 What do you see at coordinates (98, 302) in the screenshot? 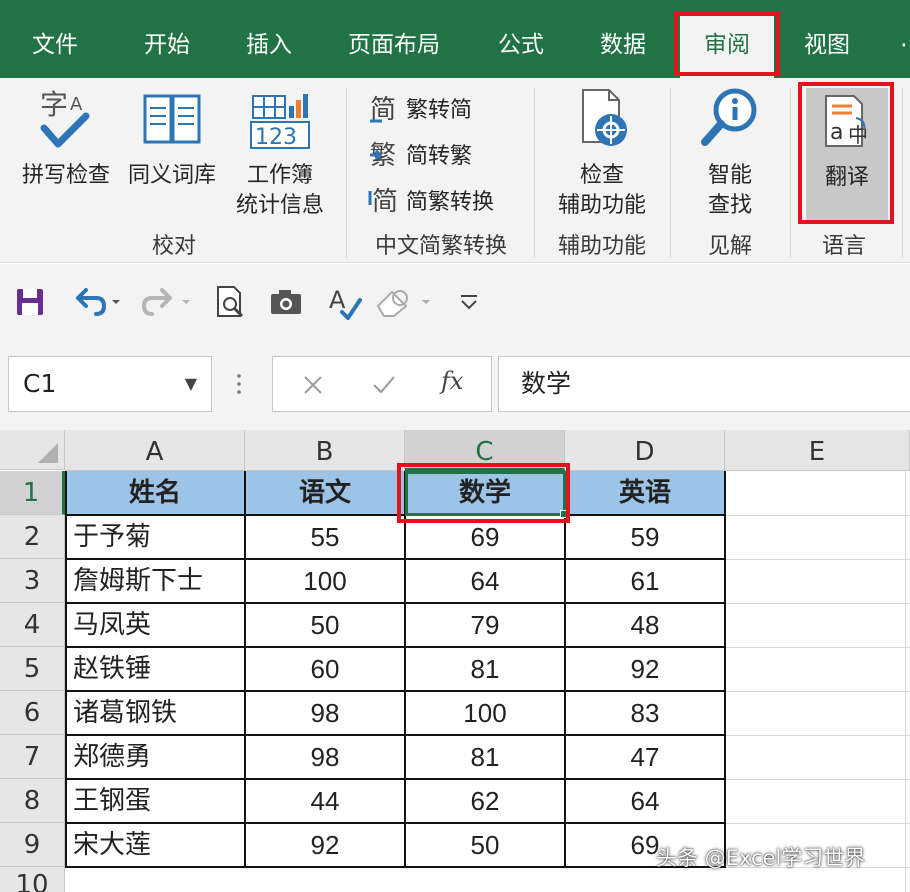
I see `undo-button` at bounding box center [98, 302].